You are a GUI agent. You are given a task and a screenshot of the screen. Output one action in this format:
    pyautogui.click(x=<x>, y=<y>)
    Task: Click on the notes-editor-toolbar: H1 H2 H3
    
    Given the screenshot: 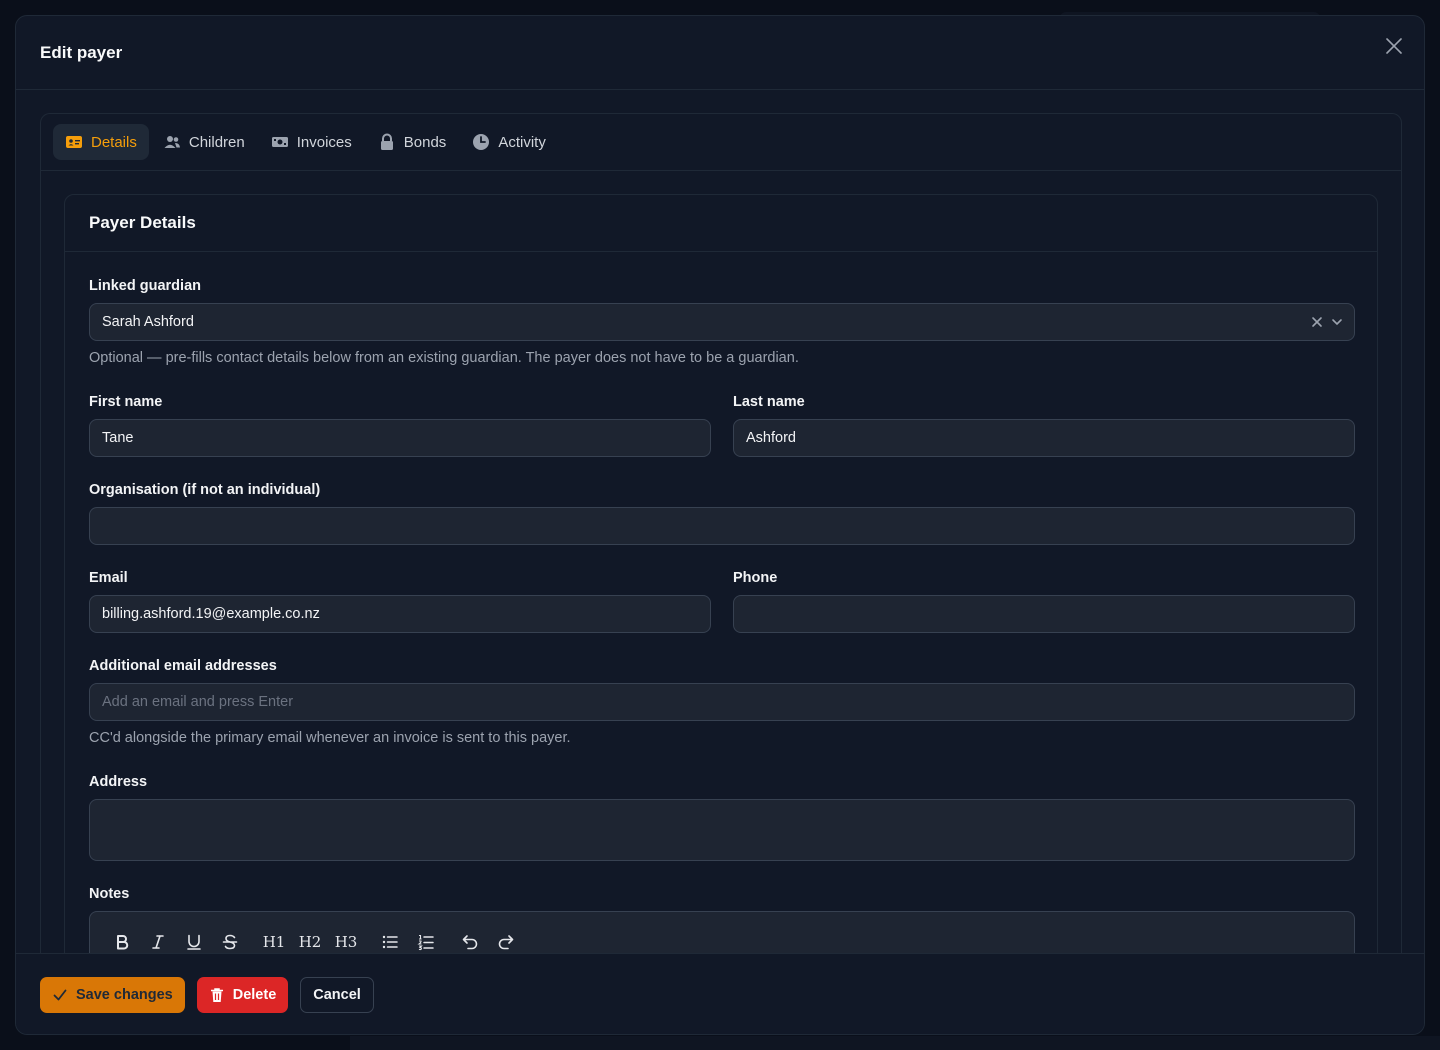 What is the action you would take?
    pyautogui.click(x=722, y=932)
    